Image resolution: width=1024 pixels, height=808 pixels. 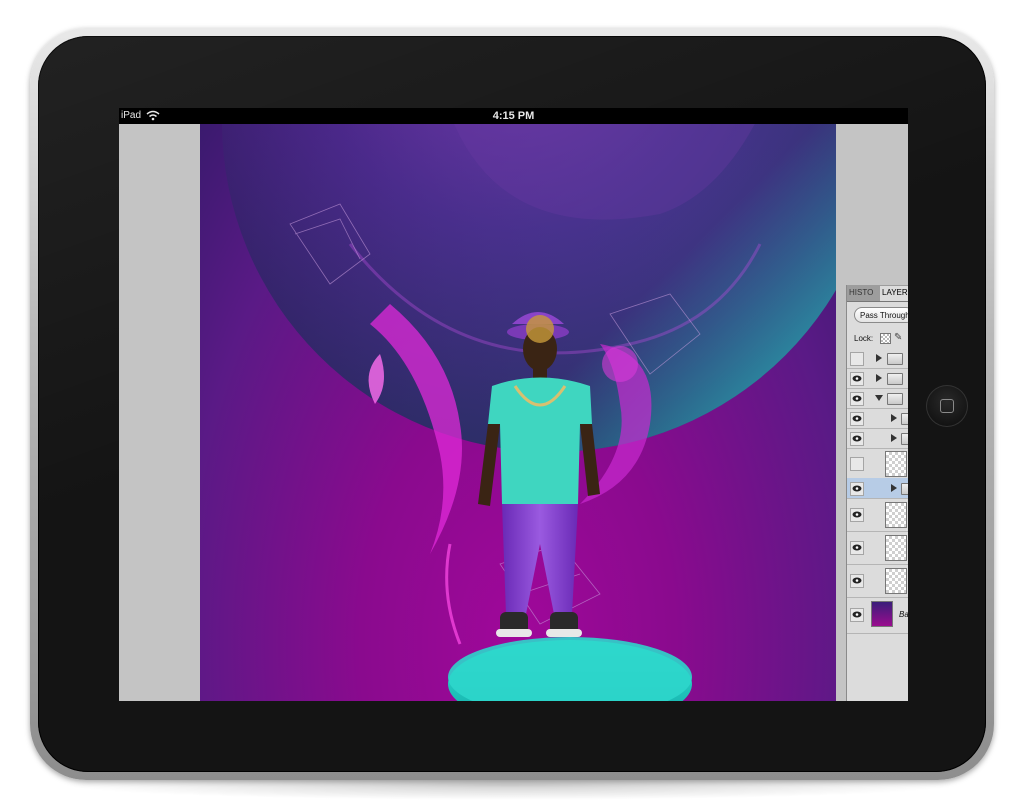 What do you see at coordinates (881, 315) in the screenshot?
I see `blend-mode-select: Pass Through` at bounding box center [881, 315].